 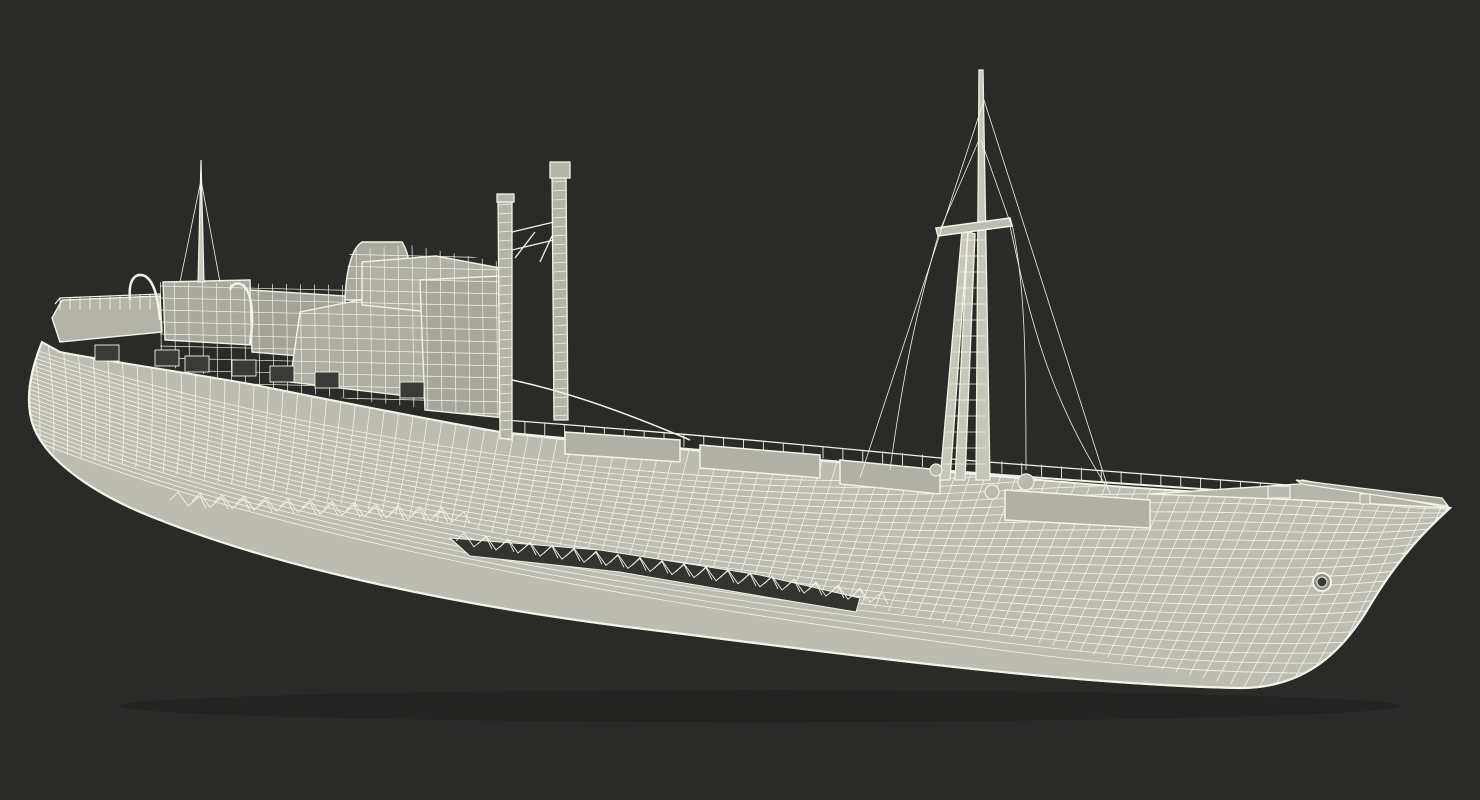 I want to click on exhaust-stack-right, so click(x=560, y=297).